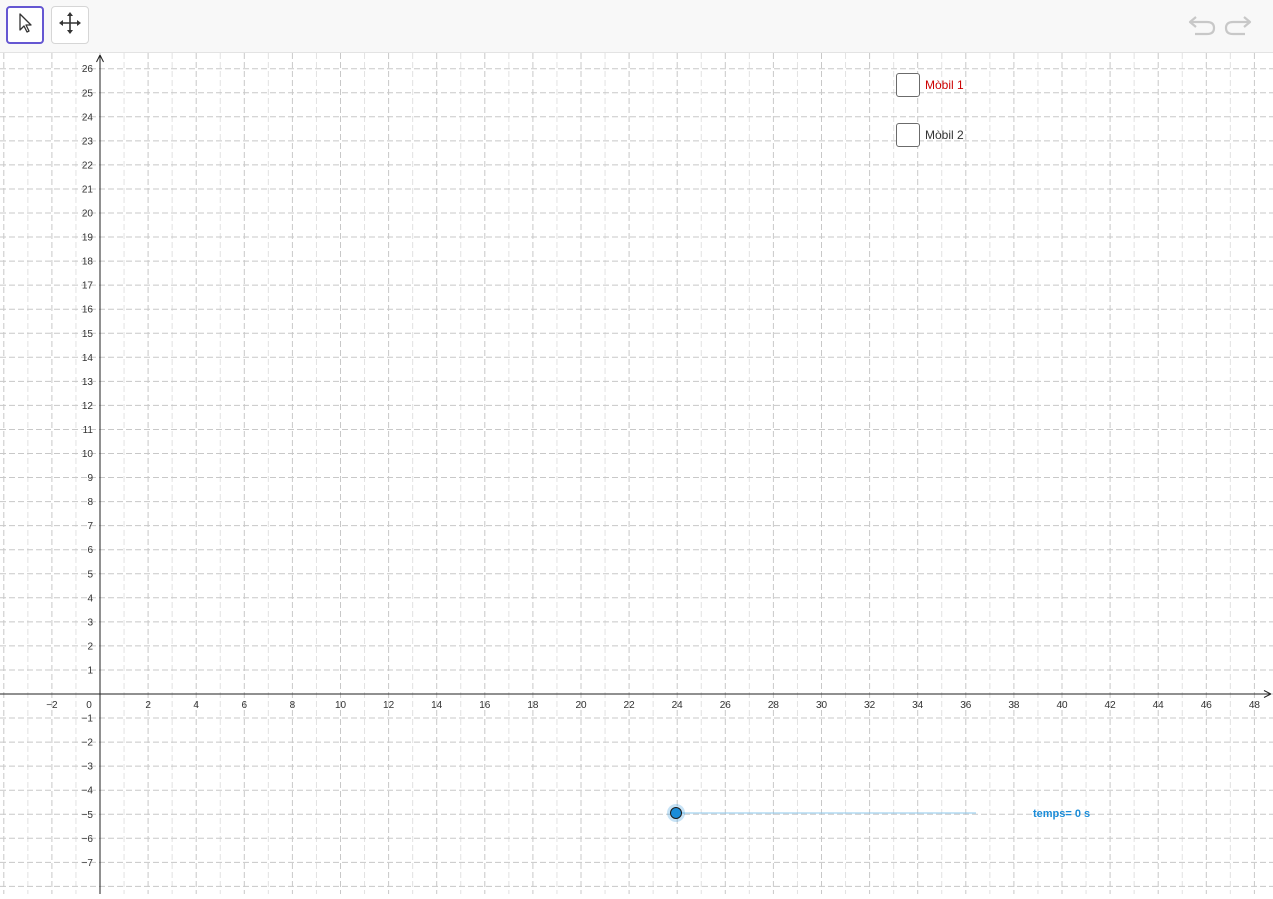  Describe the element at coordinates (88, 406) in the screenshot. I see `y-tick-label: 12` at that location.